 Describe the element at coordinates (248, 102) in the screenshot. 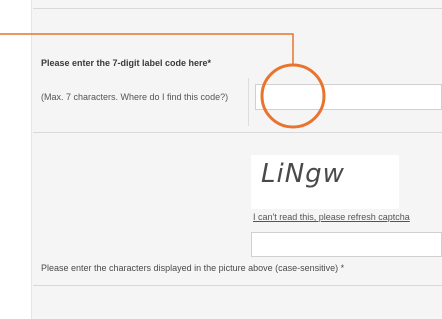

I see `column-divider` at that location.